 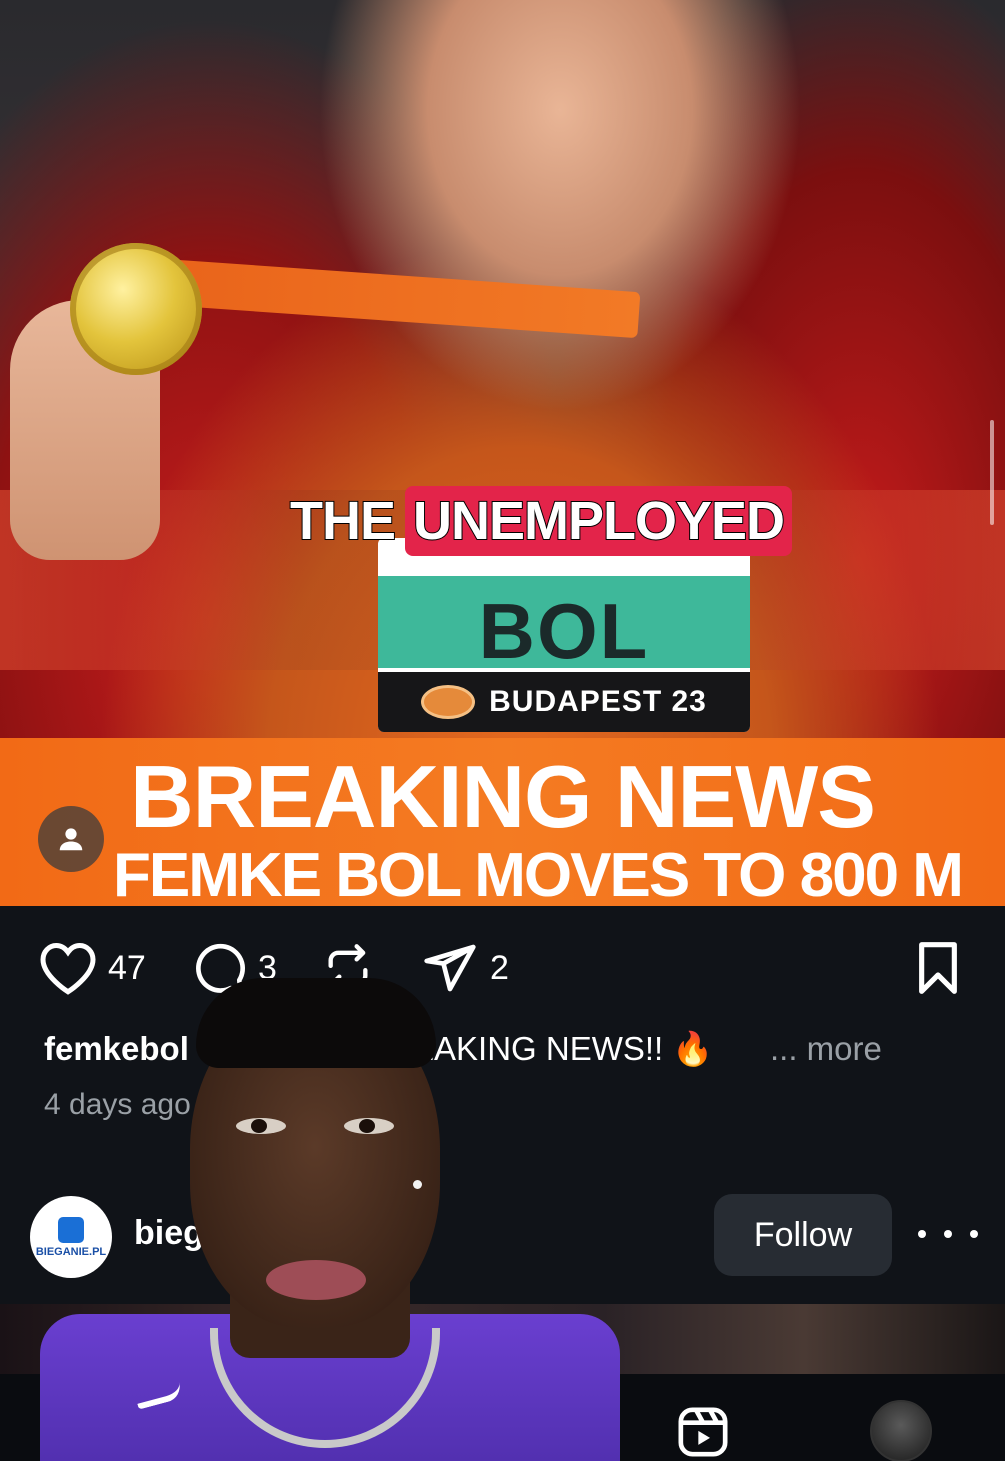 I want to click on more-options-button, so click(x=948, y=1234).